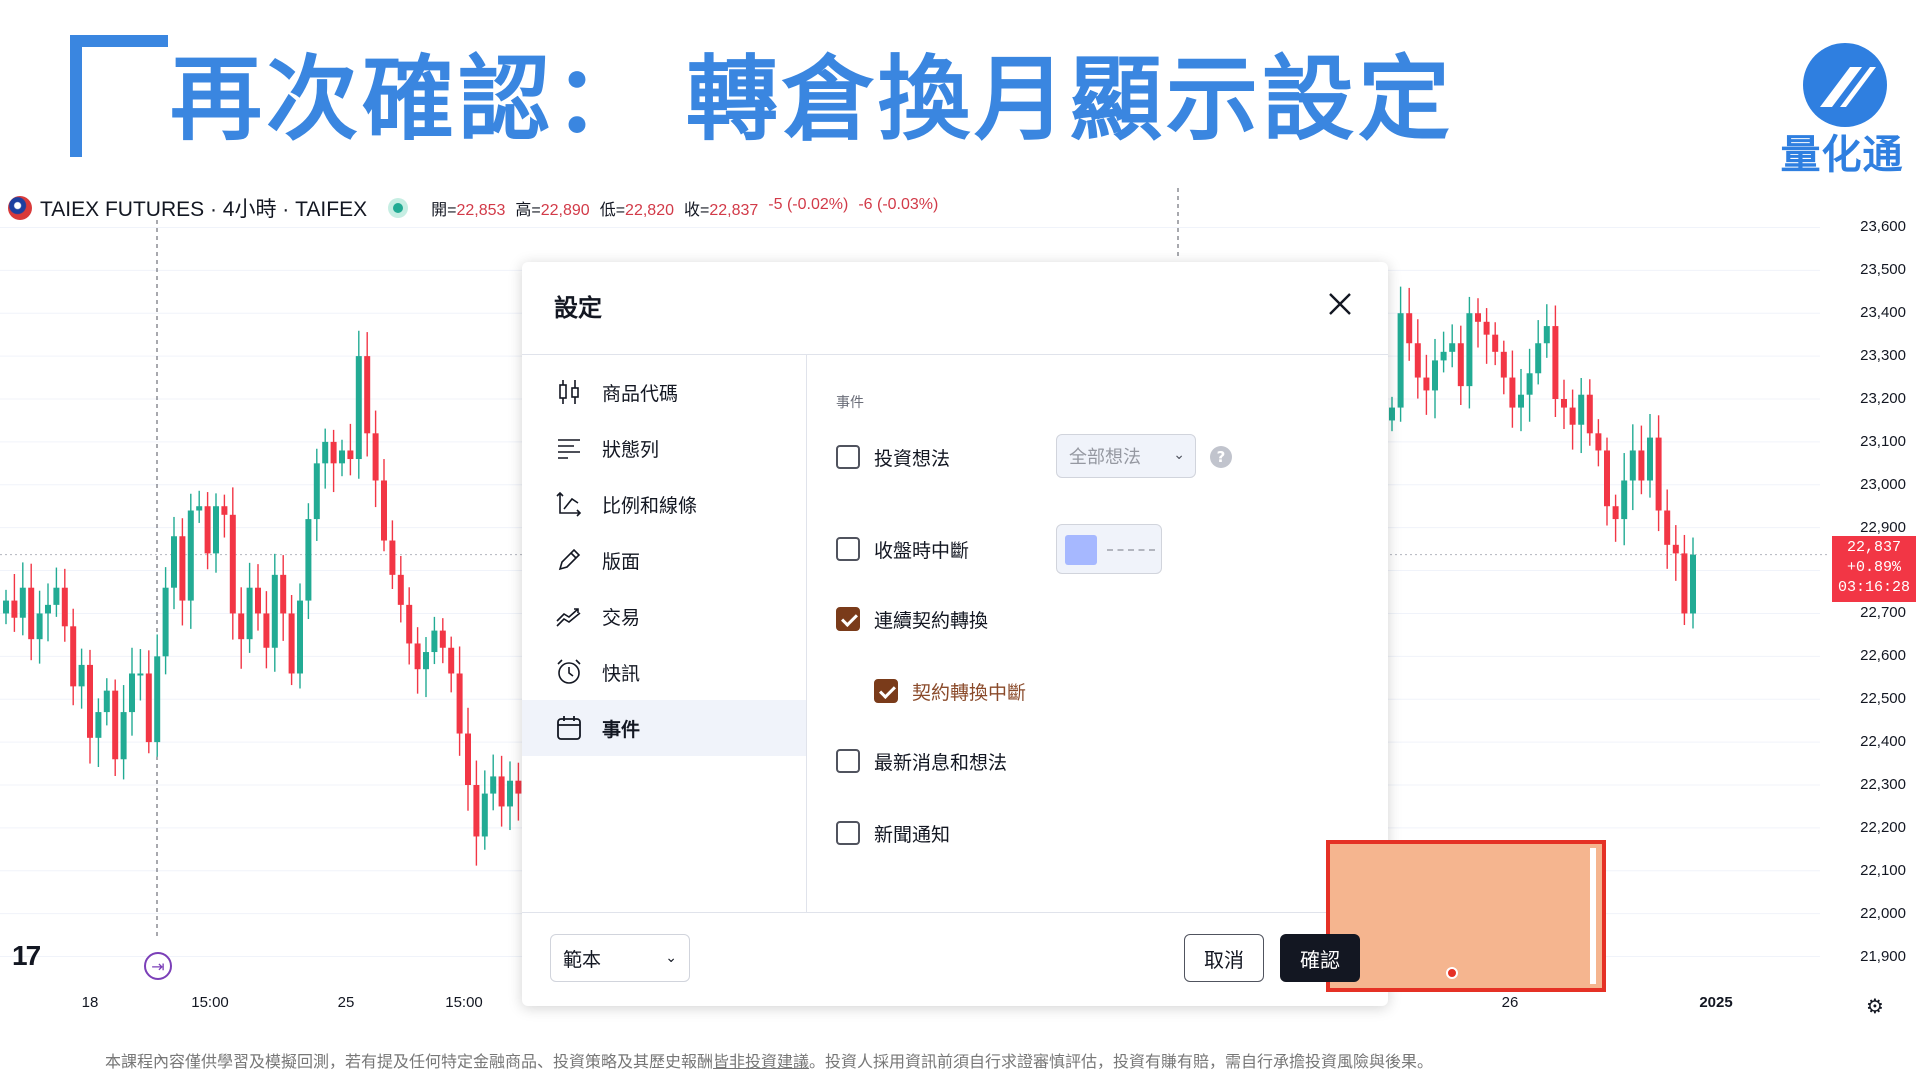 The image size is (1920, 1080). I want to click on nav-item-trading: 交易, so click(664, 616).